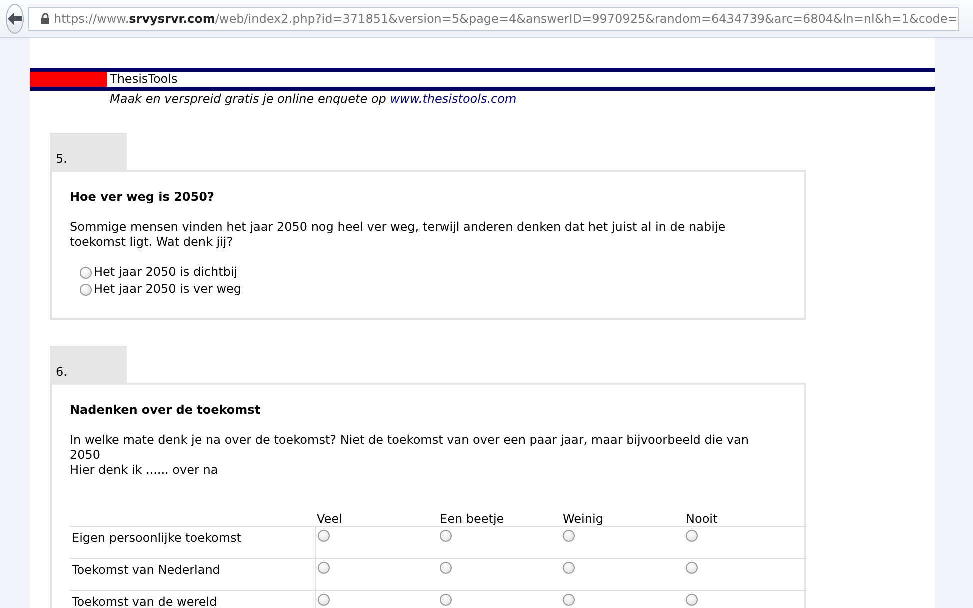 The height and width of the screenshot is (608, 973). What do you see at coordinates (376, 519) in the screenshot?
I see `column-header: Veel` at bounding box center [376, 519].